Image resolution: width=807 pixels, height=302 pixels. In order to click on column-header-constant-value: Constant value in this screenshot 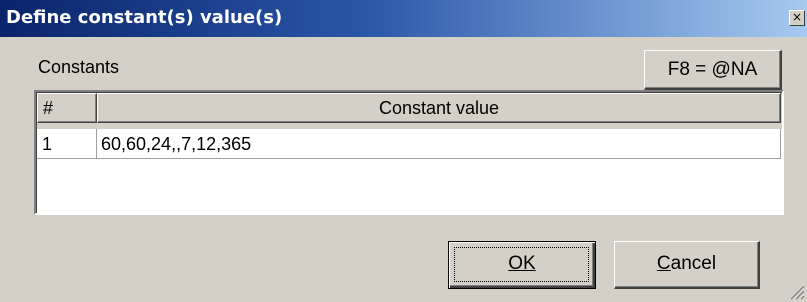, I will do `click(439, 108)`.